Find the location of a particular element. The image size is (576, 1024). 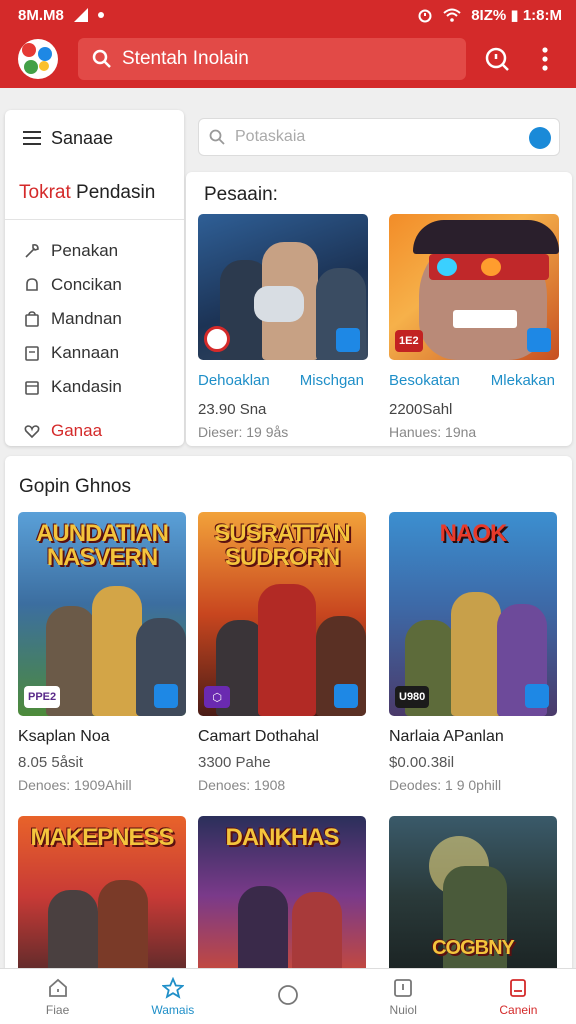

bell-icon is located at coordinates (32, 284).